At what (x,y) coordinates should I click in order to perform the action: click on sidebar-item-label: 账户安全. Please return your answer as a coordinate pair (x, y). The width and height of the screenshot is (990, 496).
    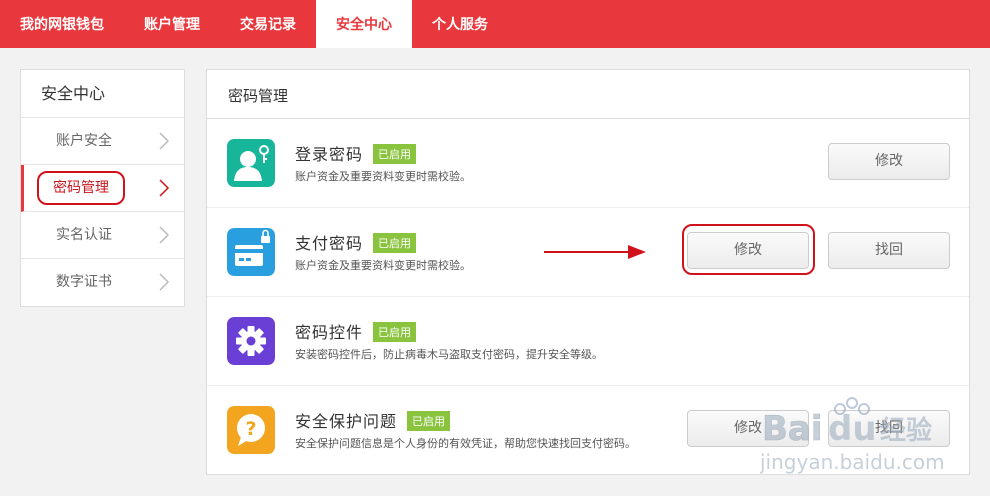
    Looking at the image, I should click on (84, 141).